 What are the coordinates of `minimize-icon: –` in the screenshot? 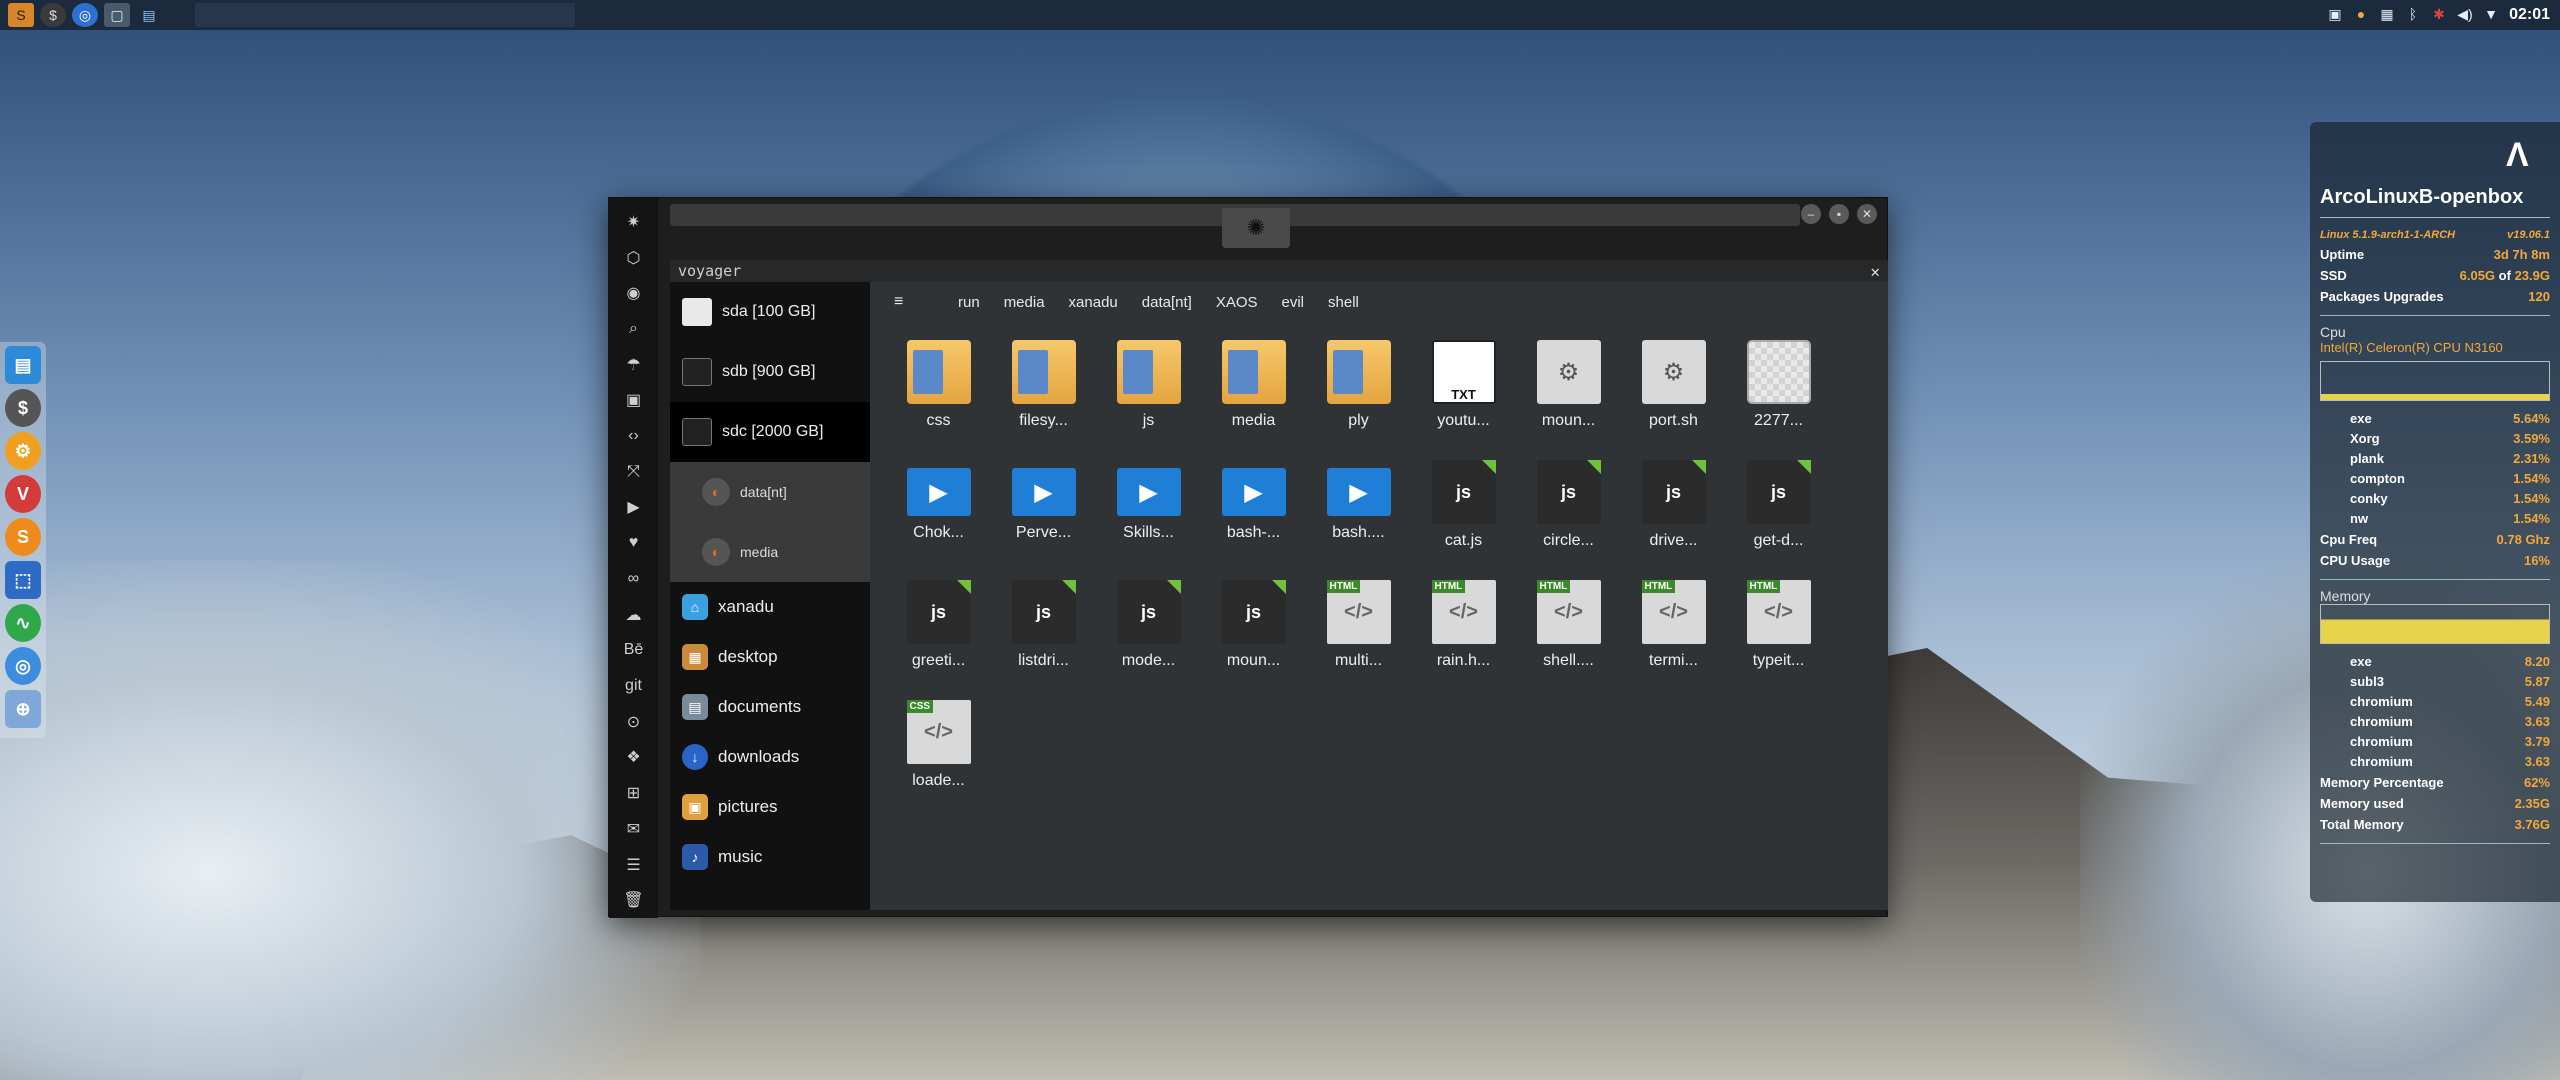 It's located at (1811, 214).